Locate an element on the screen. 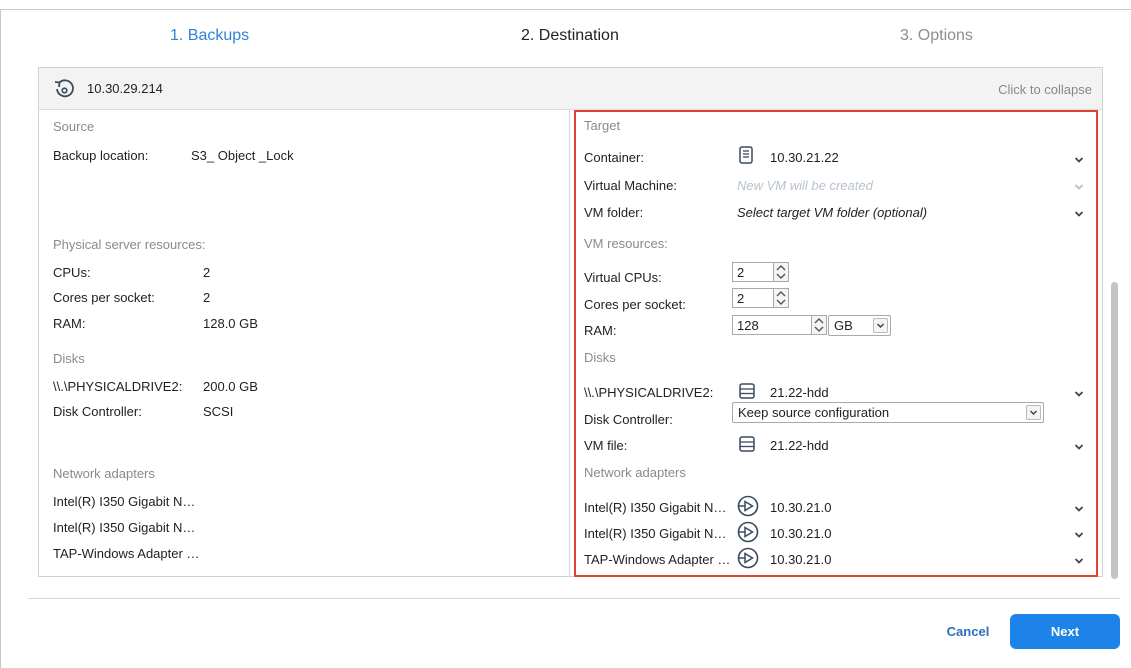 The image size is (1131, 668). next-button: Next is located at coordinates (1065, 631).